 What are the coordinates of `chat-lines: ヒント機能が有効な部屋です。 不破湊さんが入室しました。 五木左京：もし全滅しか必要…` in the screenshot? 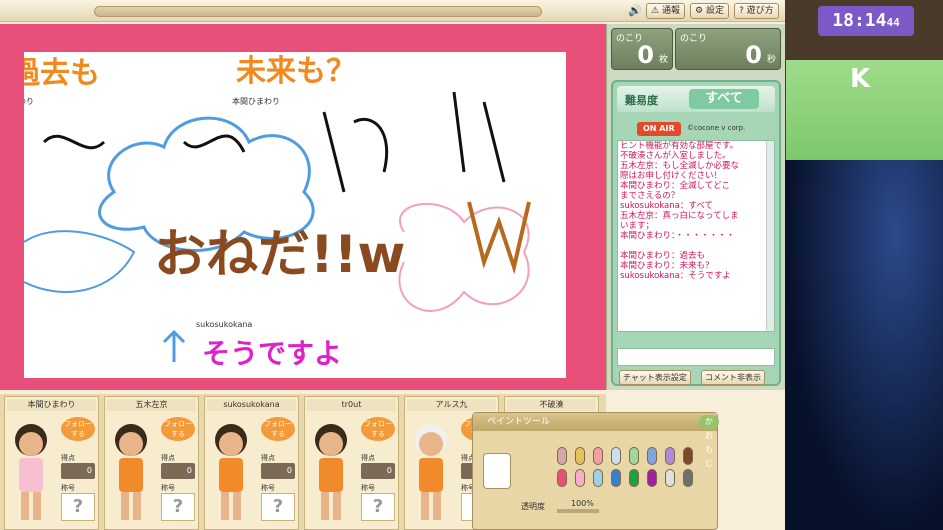 It's located at (696, 211).